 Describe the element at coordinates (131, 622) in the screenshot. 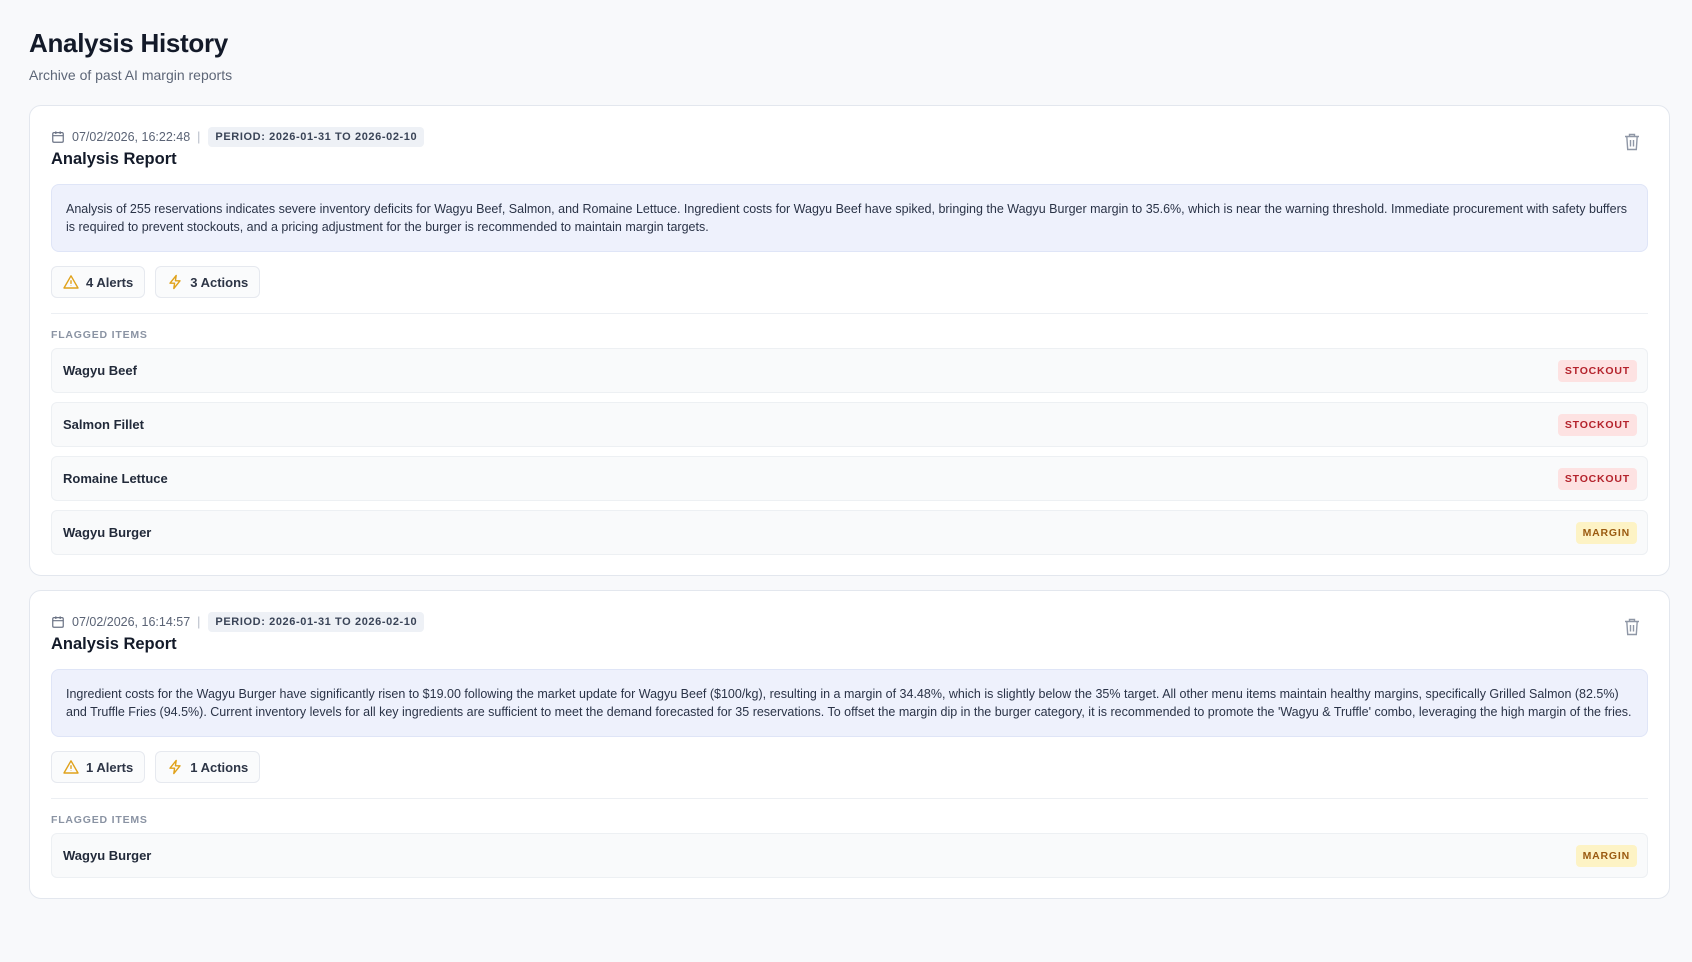

I see `report-timestamp: 07/02/2026, 16:14:57` at that location.